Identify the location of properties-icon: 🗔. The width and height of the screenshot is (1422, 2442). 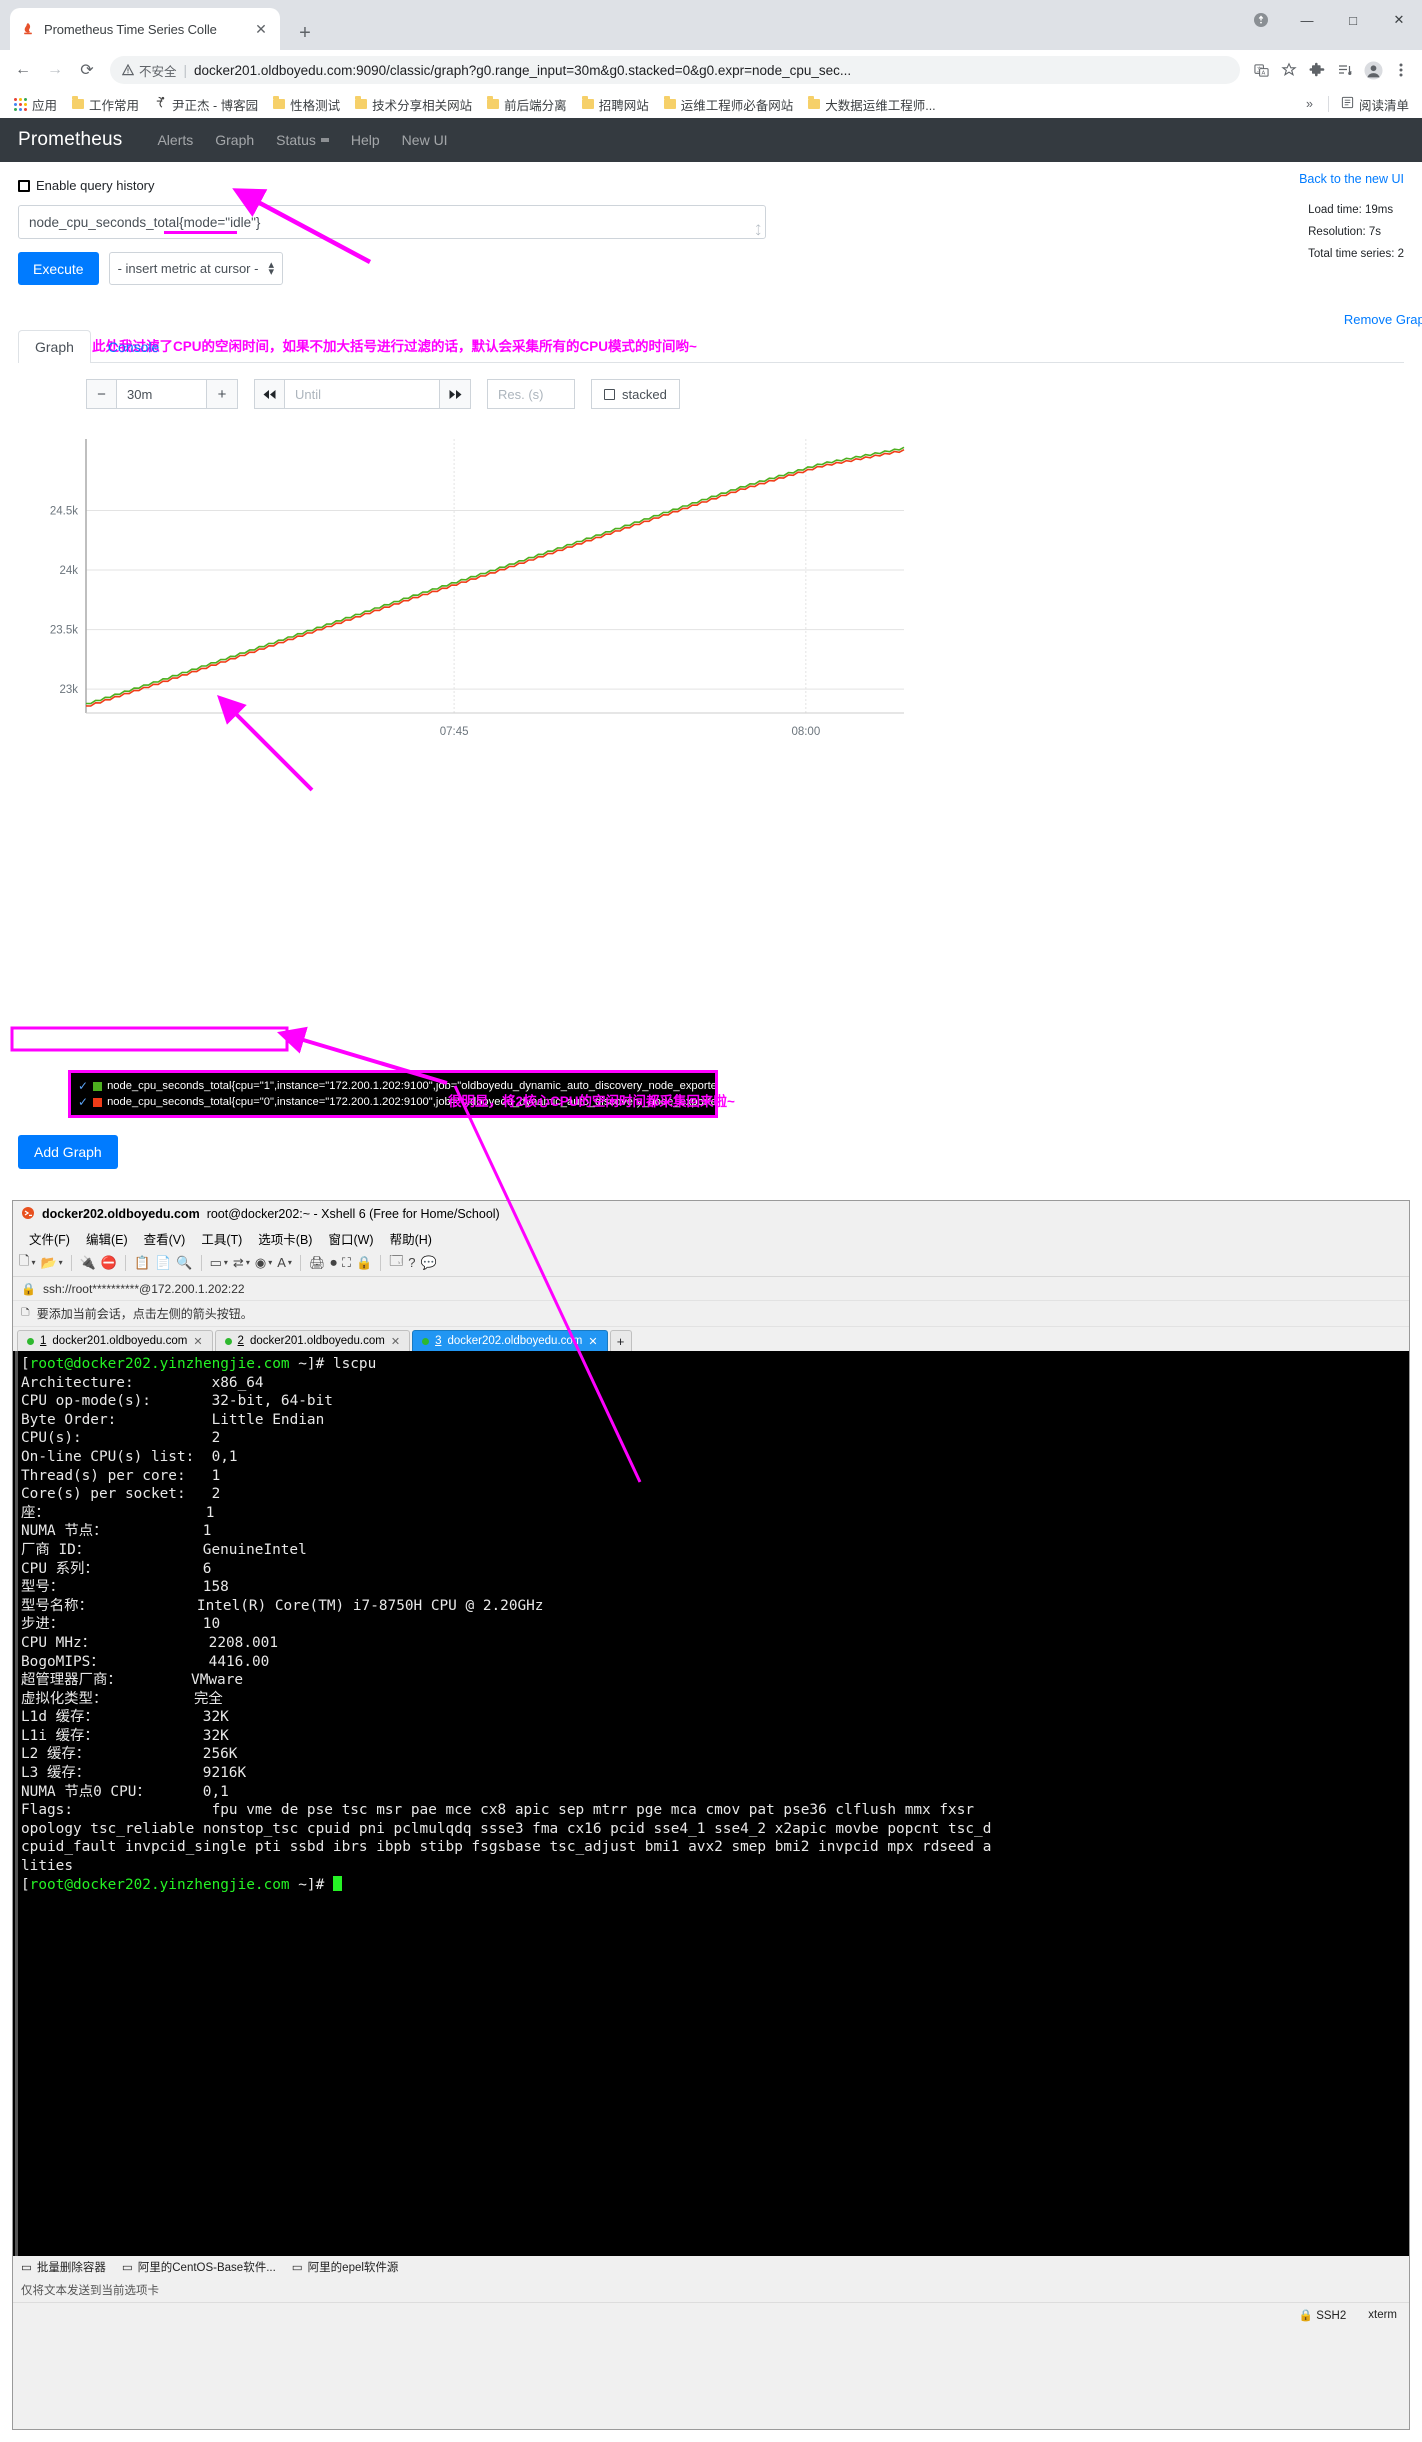
(396, 1263).